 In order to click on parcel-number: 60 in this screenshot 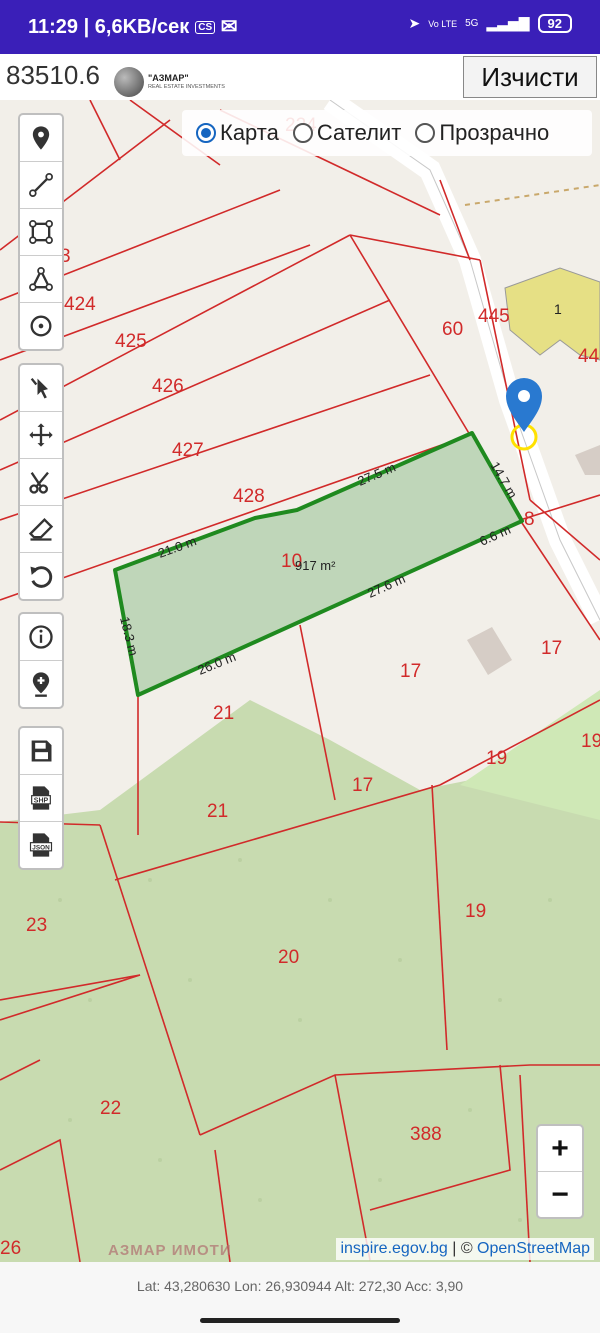, I will do `click(452, 329)`.